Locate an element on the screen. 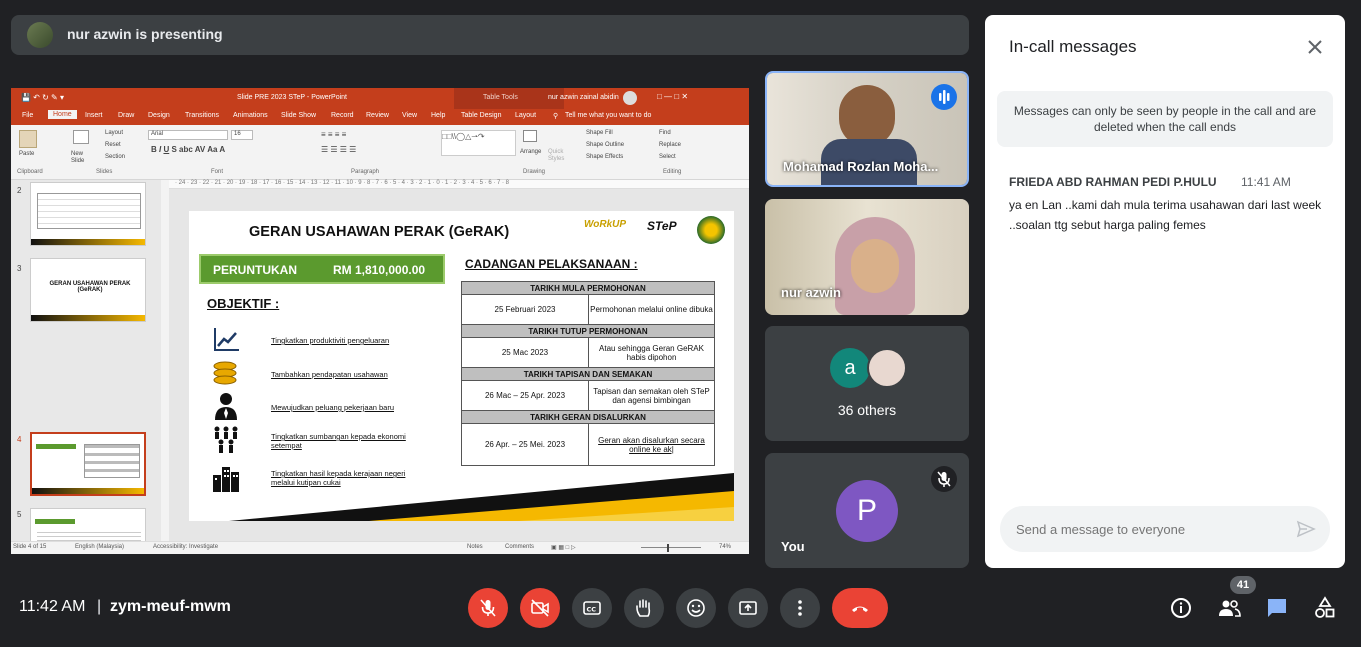 This screenshot has width=1361, height=647. align-buttons: ☰ ☰ ☰ ☰ is located at coordinates (338, 149).